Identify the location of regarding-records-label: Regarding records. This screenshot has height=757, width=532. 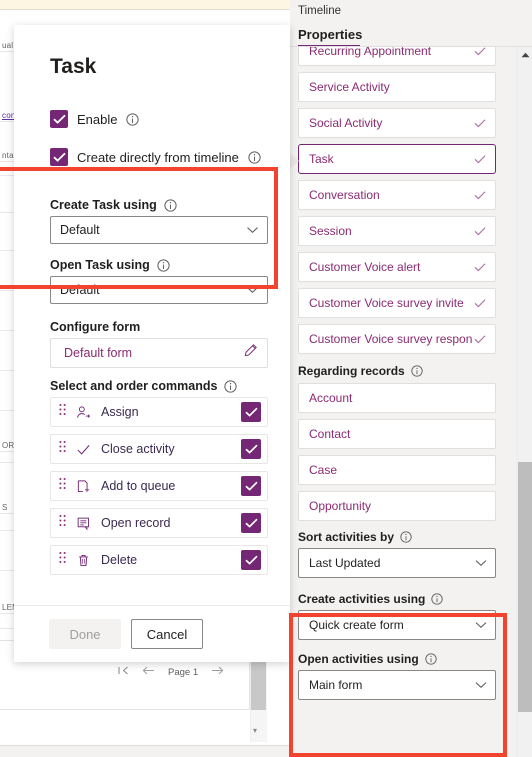
(411, 371).